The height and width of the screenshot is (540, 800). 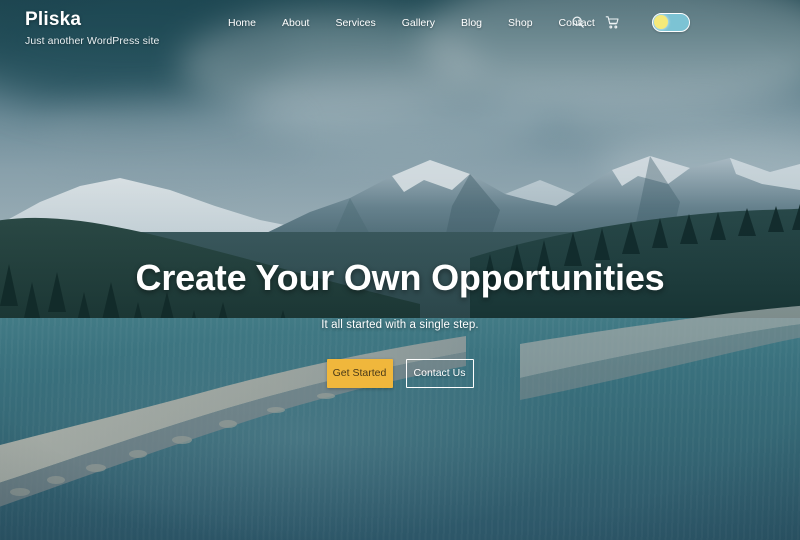 I want to click on search-icon, so click(x=578, y=22).